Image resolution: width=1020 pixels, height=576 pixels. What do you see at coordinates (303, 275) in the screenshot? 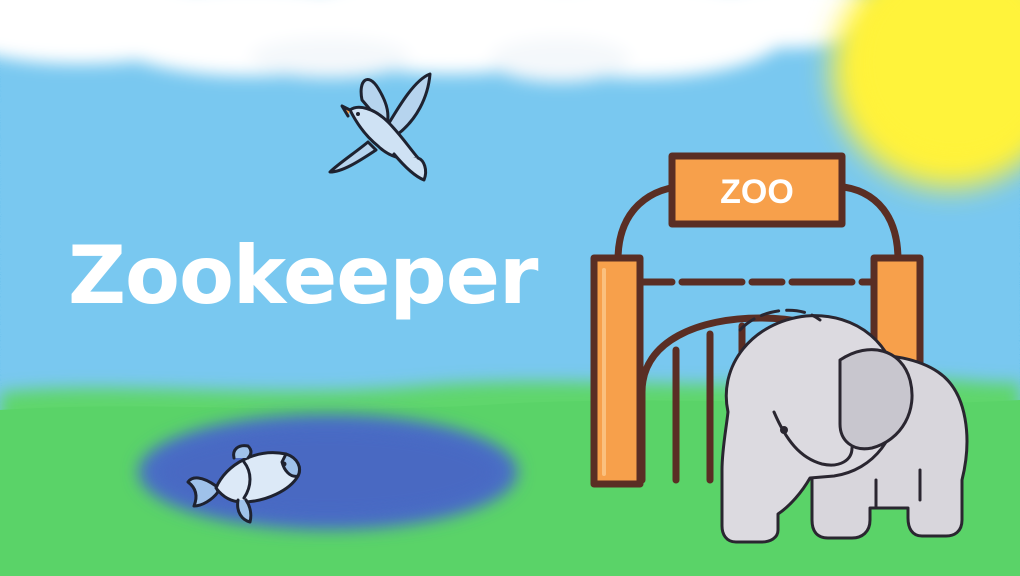
I see `page-title: Zookeeper` at bounding box center [303, 275].